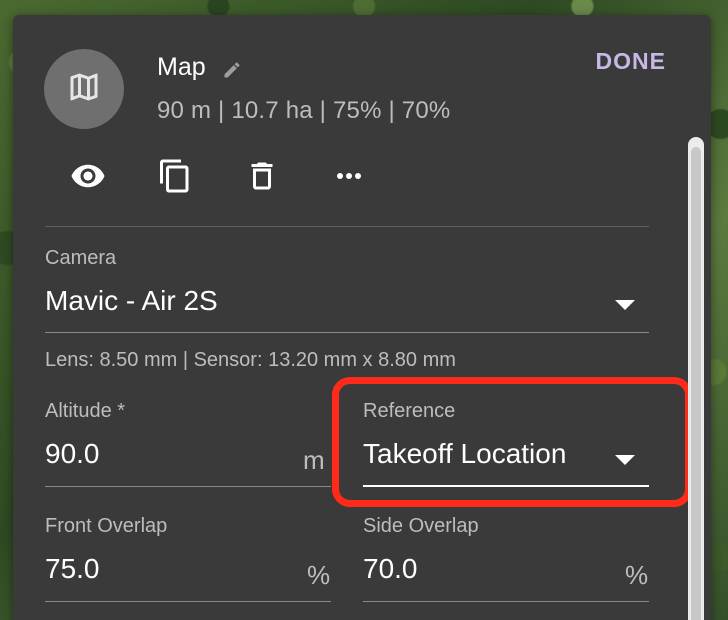 This screenshot has height=620, width=728. What do you see at coordinates (421, 526) in the screenshot?
I see `side-overlap-label: Side Overlap` at bounding box center [421, 526].